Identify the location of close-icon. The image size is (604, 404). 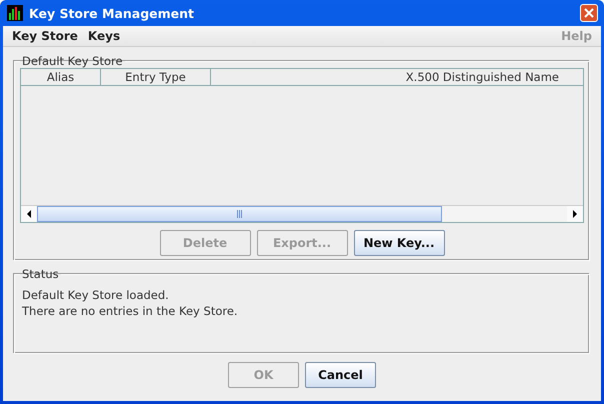
(589, 13).